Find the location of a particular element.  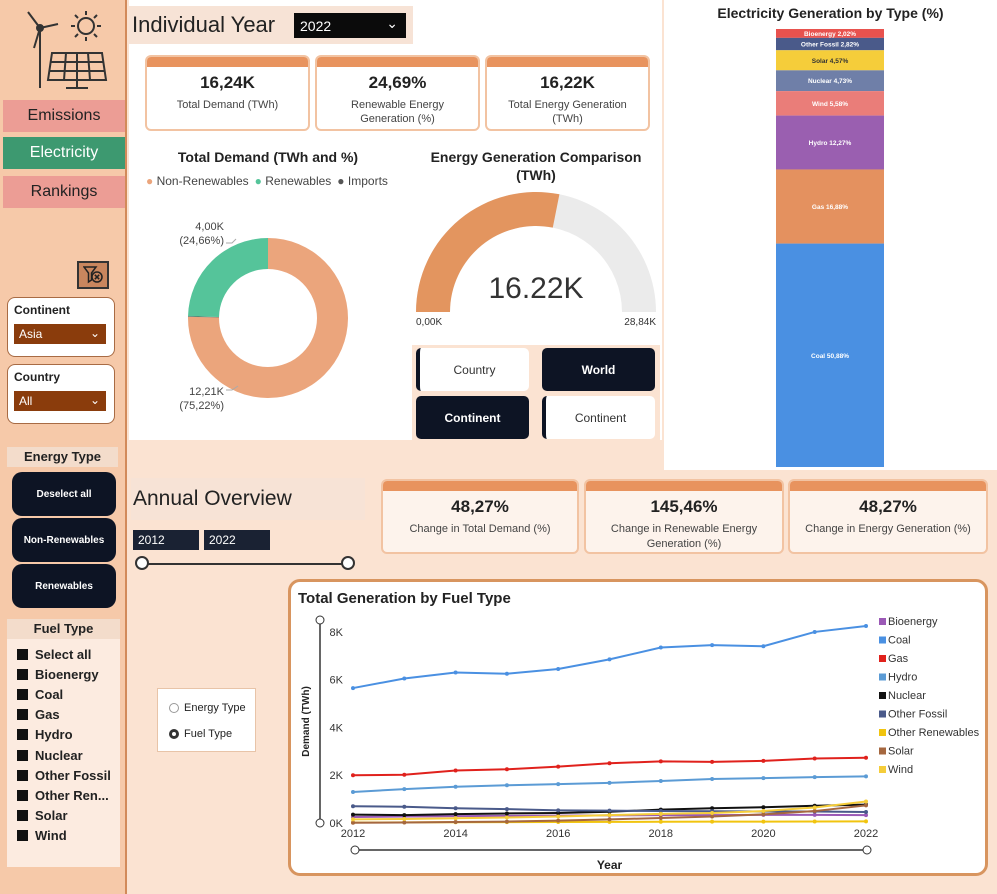

y-scroll-handle-top is located at coordinates (320, 620).